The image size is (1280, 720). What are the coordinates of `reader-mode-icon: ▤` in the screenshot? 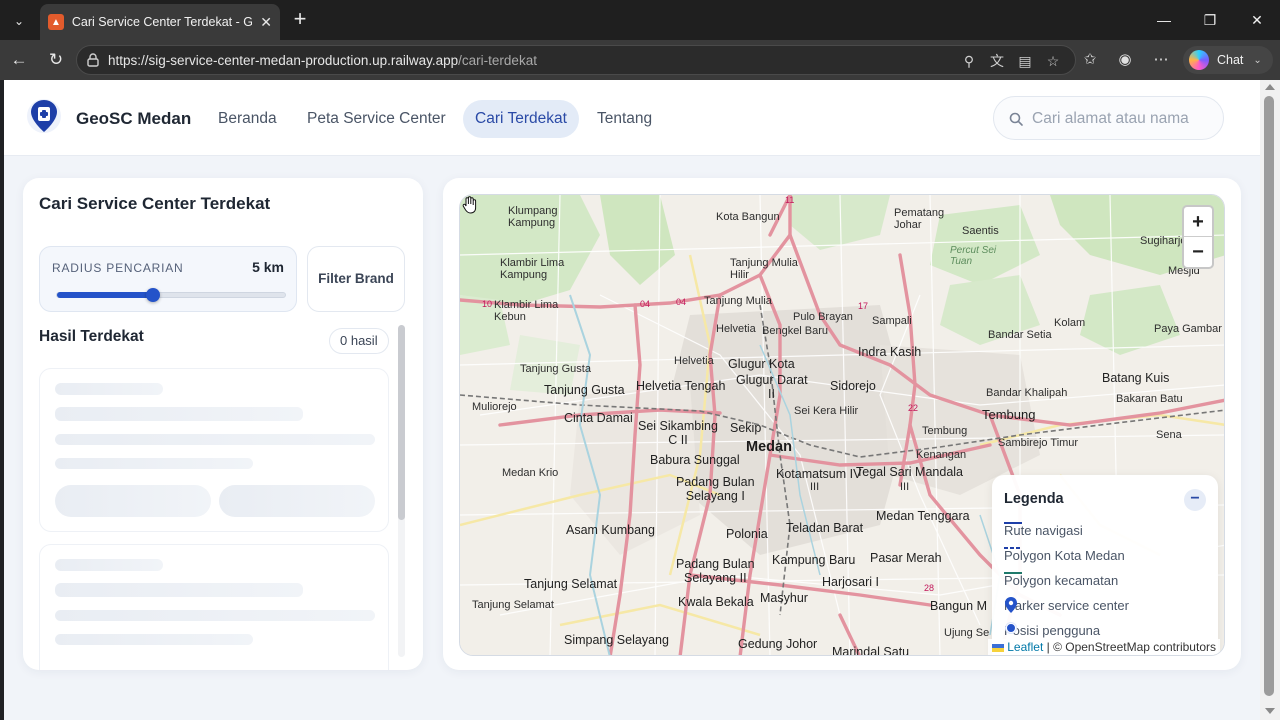 It's located at (1025, 61).